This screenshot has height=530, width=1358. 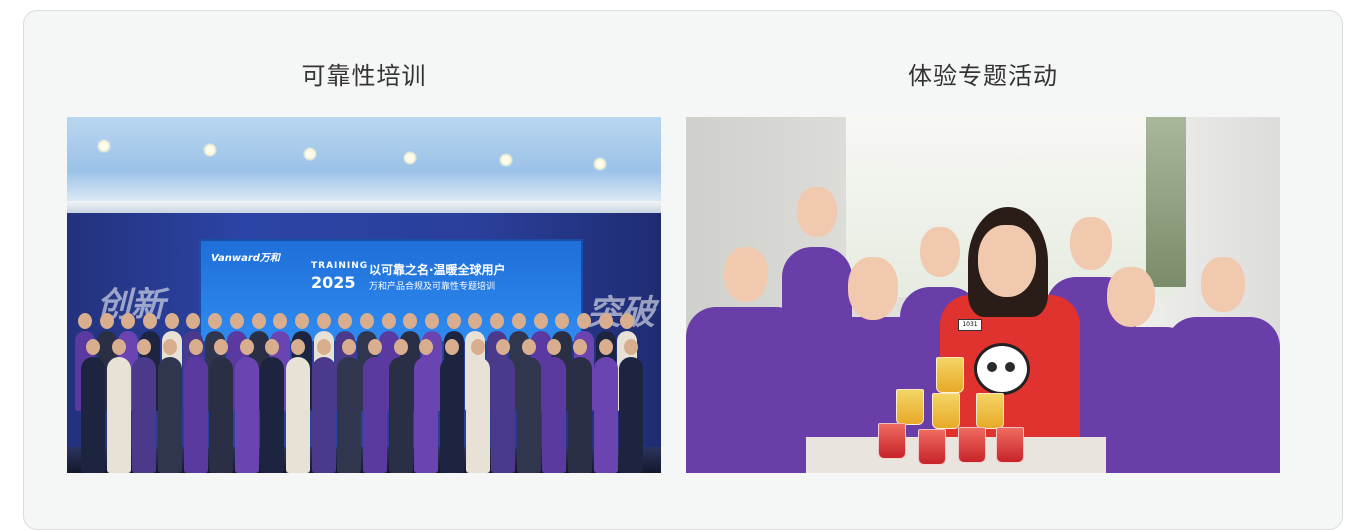 What do you see at coordinates (956, 455) in the screenshot?
I see `table` at bounding box center [956, 455].